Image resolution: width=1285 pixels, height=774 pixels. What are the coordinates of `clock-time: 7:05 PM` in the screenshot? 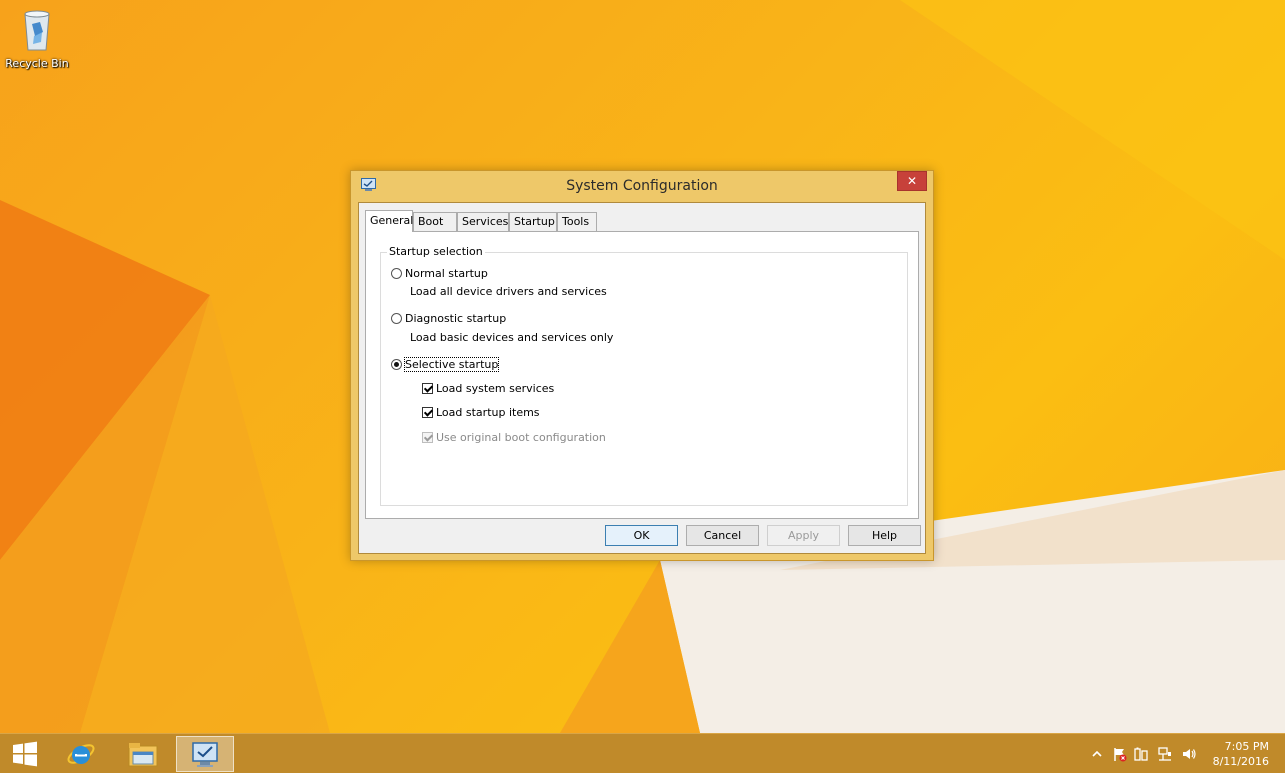 It's located at (1246, 746).